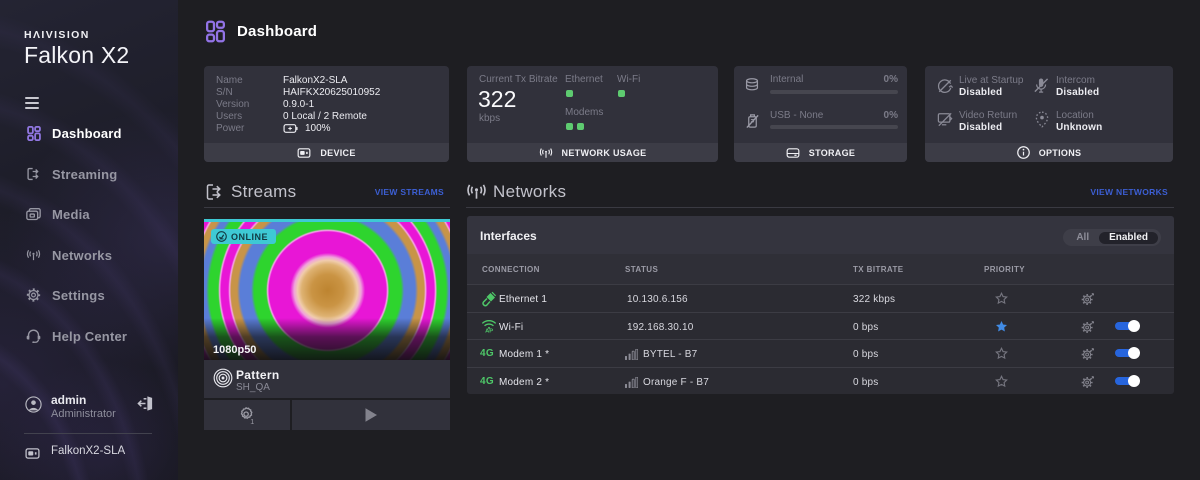 This screenshot has width=1200, height=480. Describe the element at coordinates (489, 330) in the screenshot. I see `svg-text: AP` at that location.